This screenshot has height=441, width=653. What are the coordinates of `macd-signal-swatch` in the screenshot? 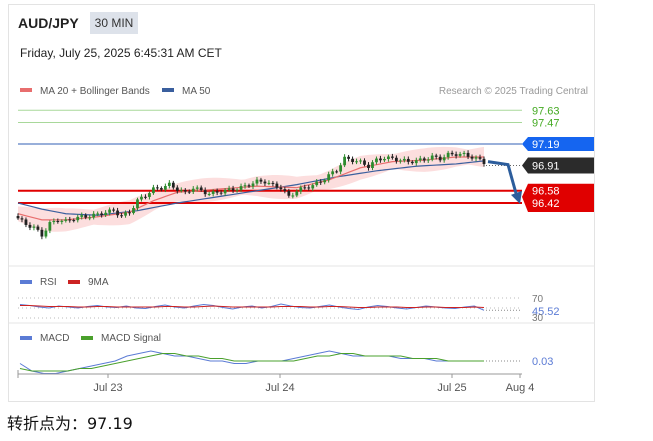 It's located at (87, 338).